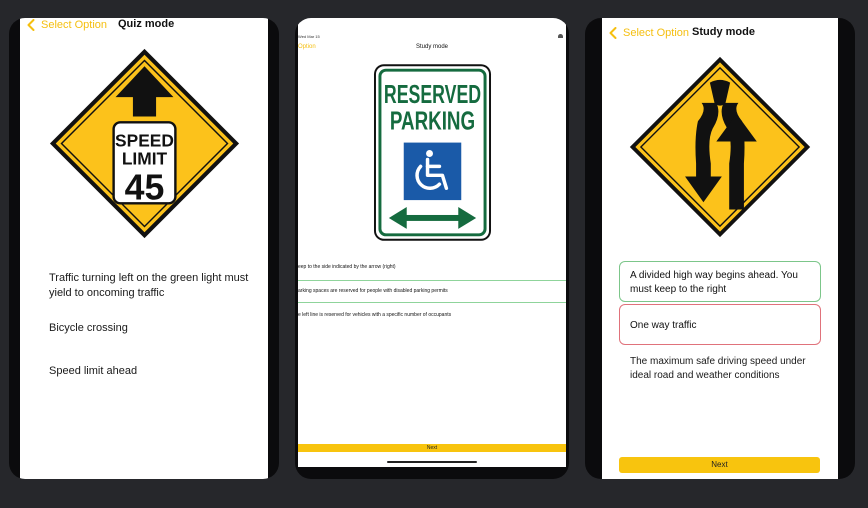 Image resolution: width=868 pixels, height=508 pixels. What do you see at coordinates (432, 122) in the screenshot?
I see `svg-text: PARKING` at bounding box center [432, 122].